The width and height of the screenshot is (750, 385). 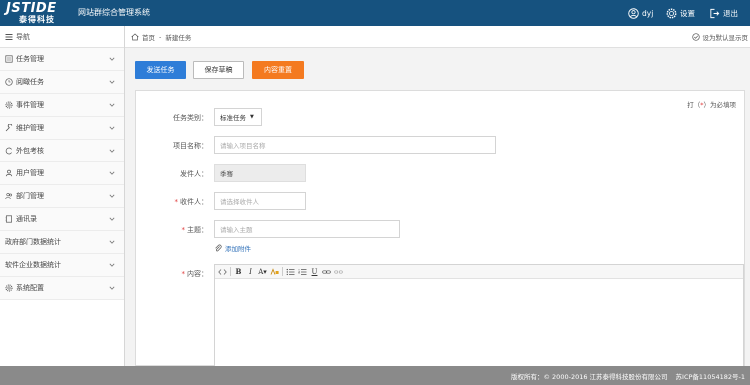 What do you see at coordinates (479, 272) in the screenshot?
I see `editor-toolbar: B I A▾ U` at bounding box center [479, 272].